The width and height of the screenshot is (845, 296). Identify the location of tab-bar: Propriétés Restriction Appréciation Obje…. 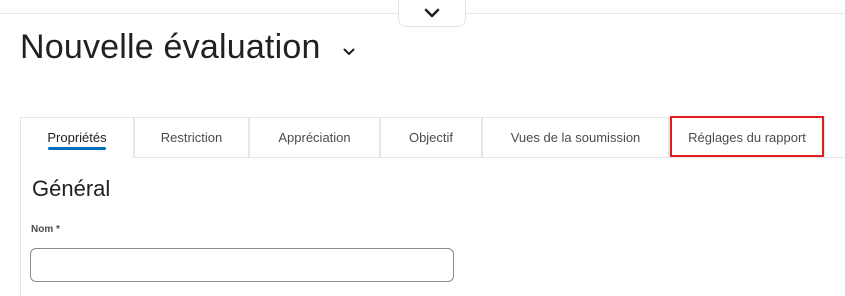
(432, 137).